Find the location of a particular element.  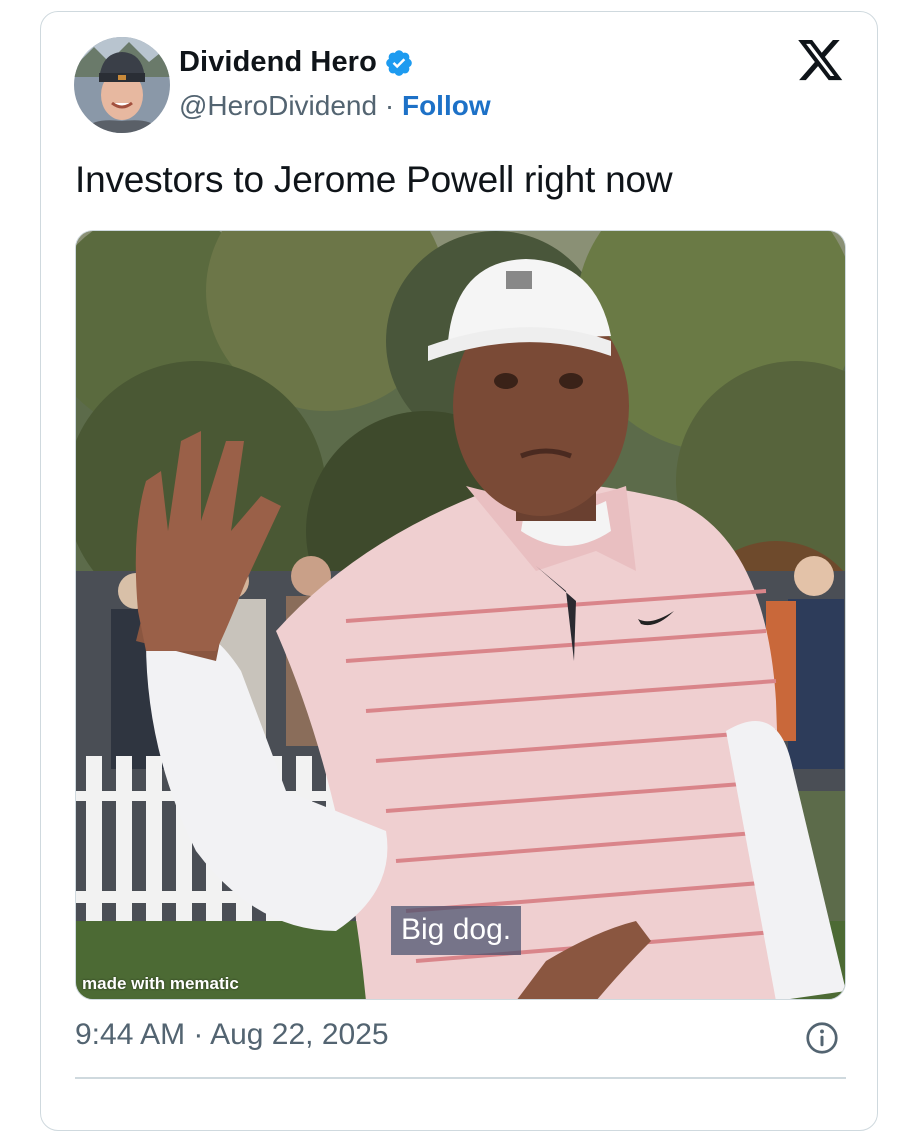

tweet-timestamp: 9:44 AM · Aug 22, 2025 is located at coordinates (232, 1035).